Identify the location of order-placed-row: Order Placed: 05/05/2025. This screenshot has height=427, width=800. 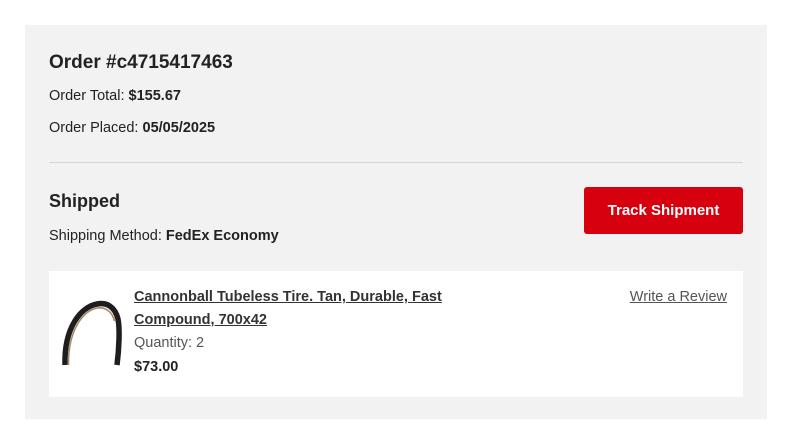
(132, 128).